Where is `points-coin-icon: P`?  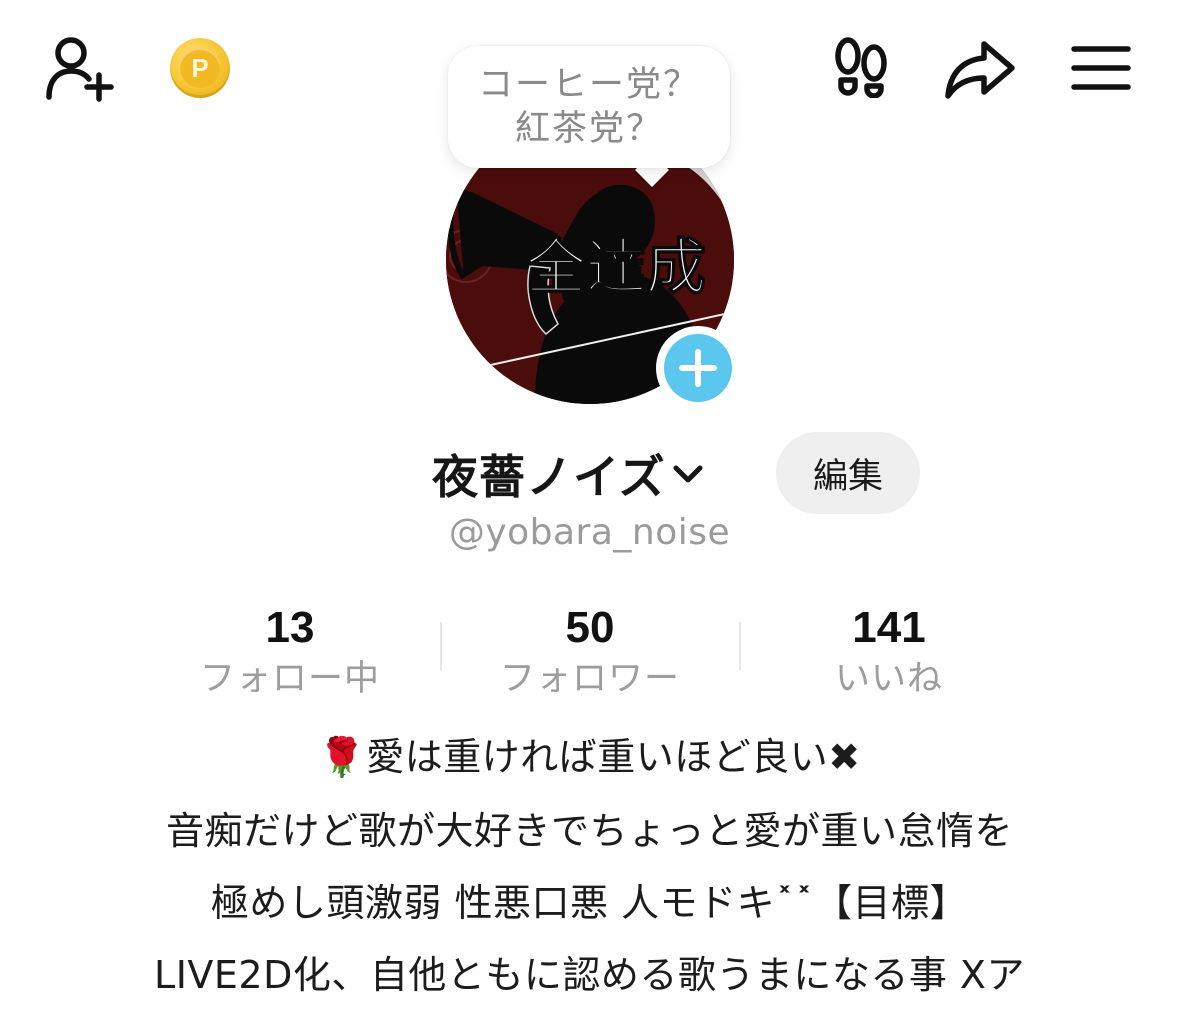 points-coin-icon: P is located at coordinates (200, 68).